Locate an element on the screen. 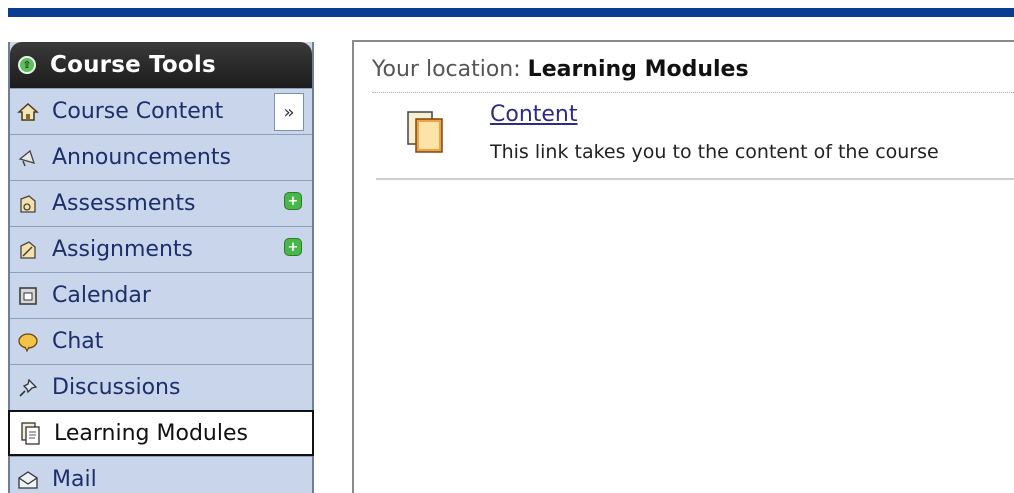 The height and width of the screenshot is (493, 1014). sidebar-item-mail: Mail is located at coordinates (161, 474).